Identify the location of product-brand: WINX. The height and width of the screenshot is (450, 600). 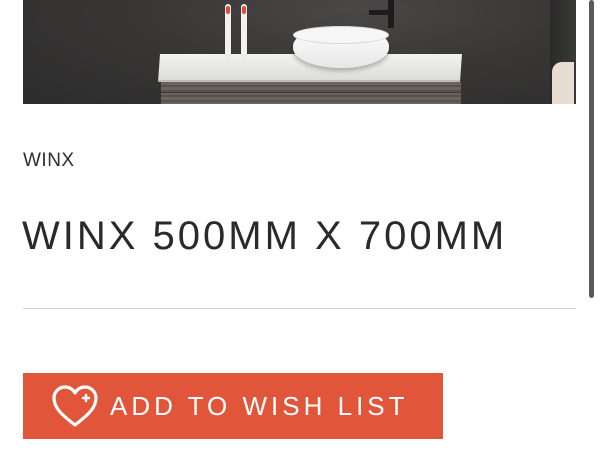
(49, 160).